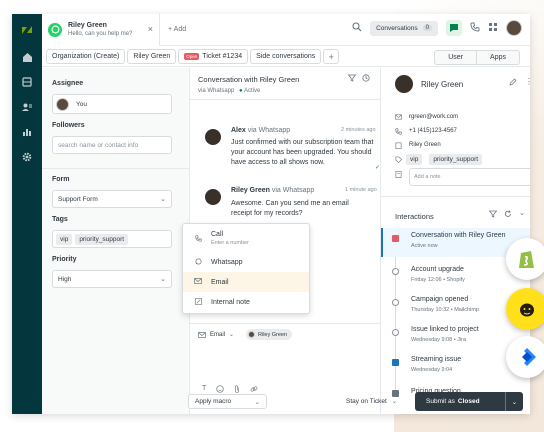  What do you see at coordinates (439, 299) in the screenshot?
I see `interaction-title: Campaign opened` at bounding box center [439, 299].